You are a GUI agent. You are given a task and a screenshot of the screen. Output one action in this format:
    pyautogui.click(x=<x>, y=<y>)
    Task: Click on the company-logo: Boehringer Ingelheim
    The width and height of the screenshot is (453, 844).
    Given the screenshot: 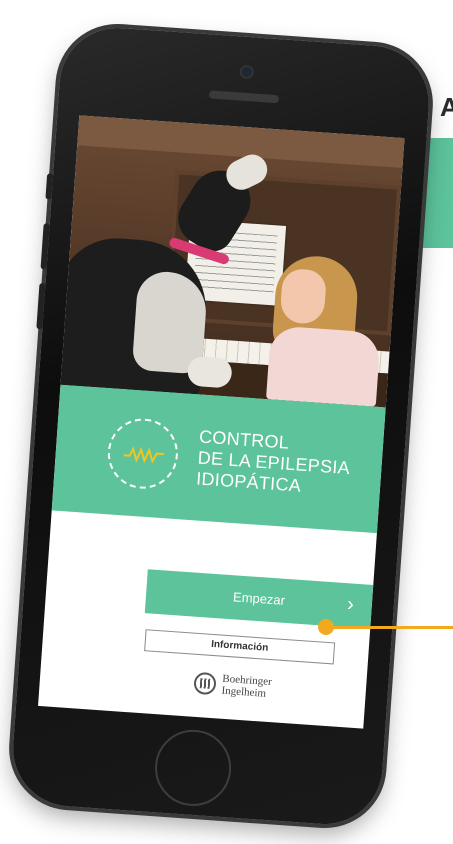 What is the action you would take?
    pyautogui.click(x=249, y=687)
    